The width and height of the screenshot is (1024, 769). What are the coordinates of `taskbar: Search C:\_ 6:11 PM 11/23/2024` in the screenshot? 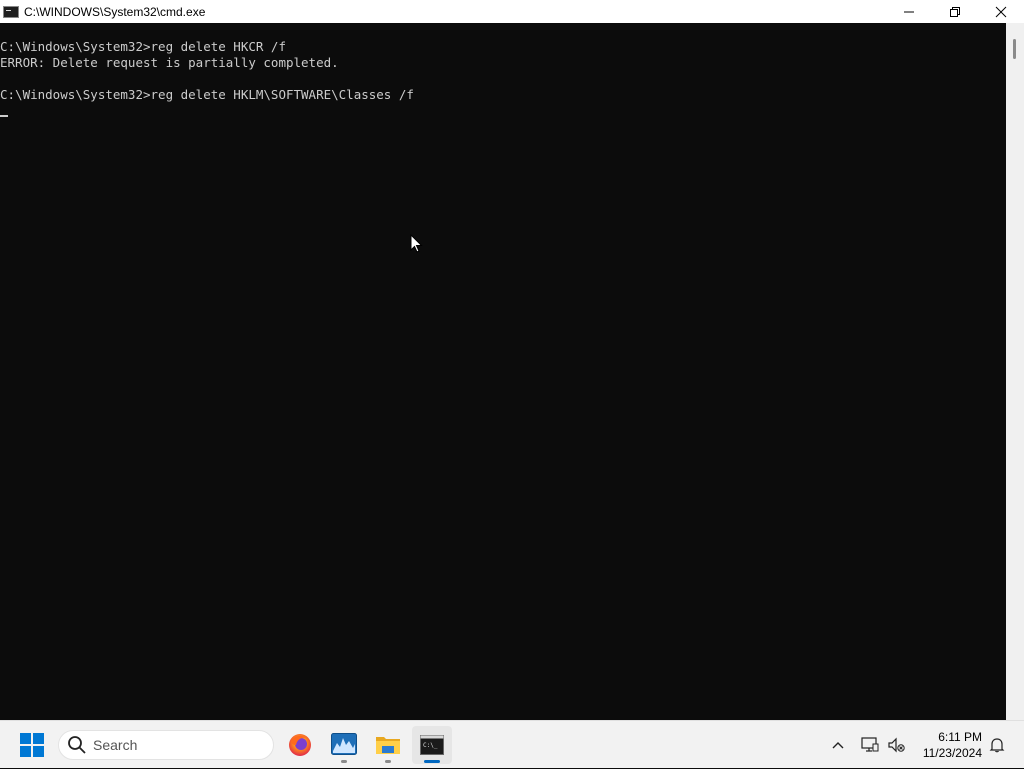 It's located at (512, 744).